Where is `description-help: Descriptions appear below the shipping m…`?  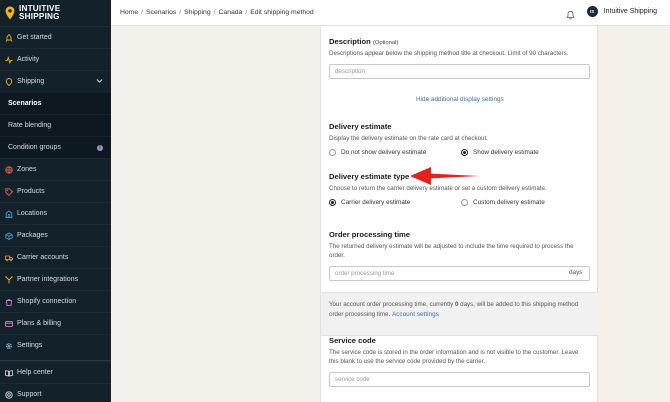
description-help: Descriptions appear below the shipping m… is located at coordinates (449, 53).